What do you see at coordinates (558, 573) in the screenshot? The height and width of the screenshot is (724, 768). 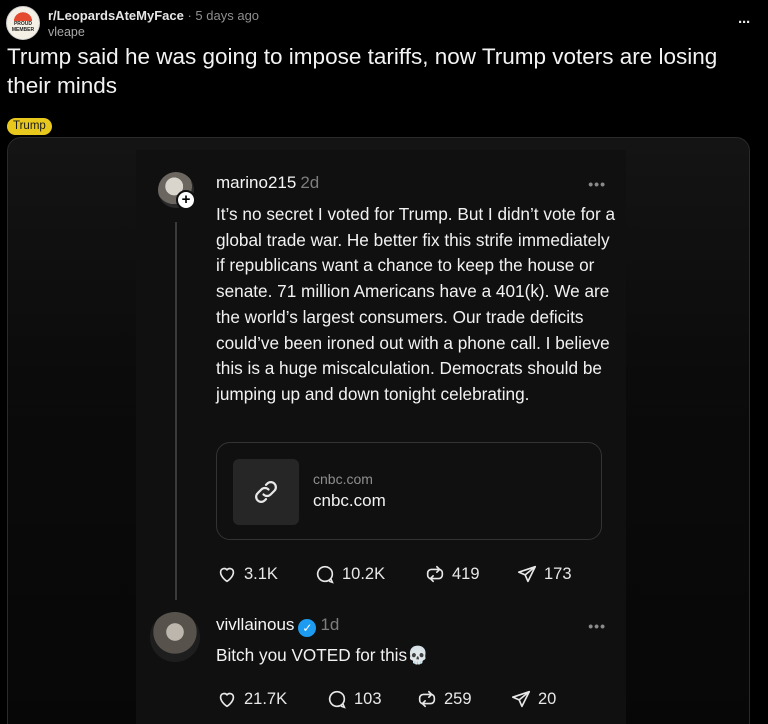 I see `share-count: 173` at bounding box center [558, 573].